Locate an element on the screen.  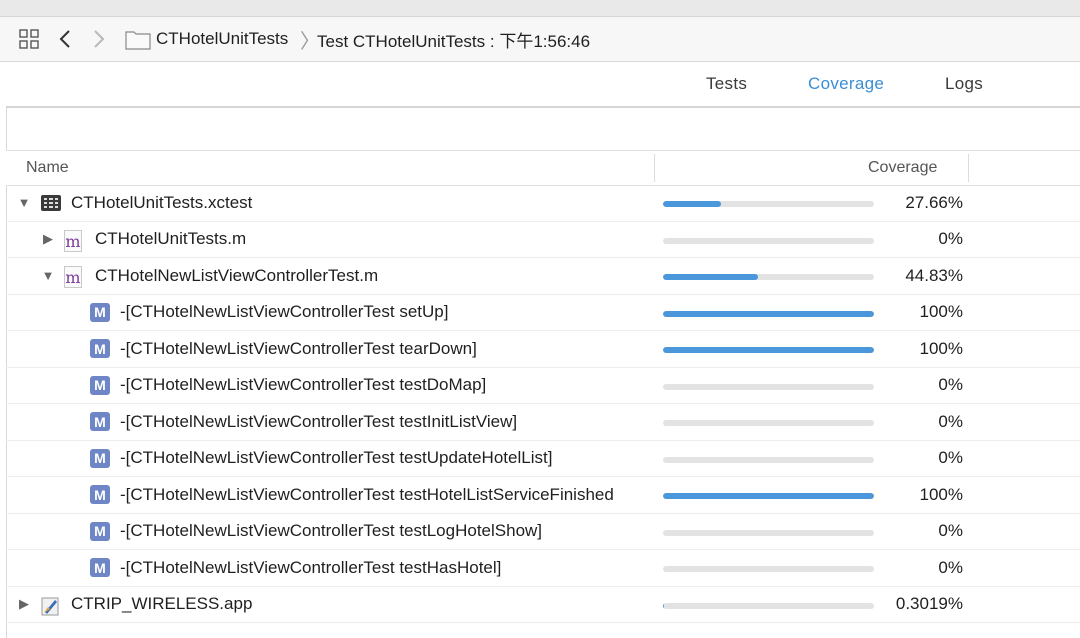
table-row: ▼ CTHotelUnitTests.xctest 27.66% is located at coordinates (543, 203).